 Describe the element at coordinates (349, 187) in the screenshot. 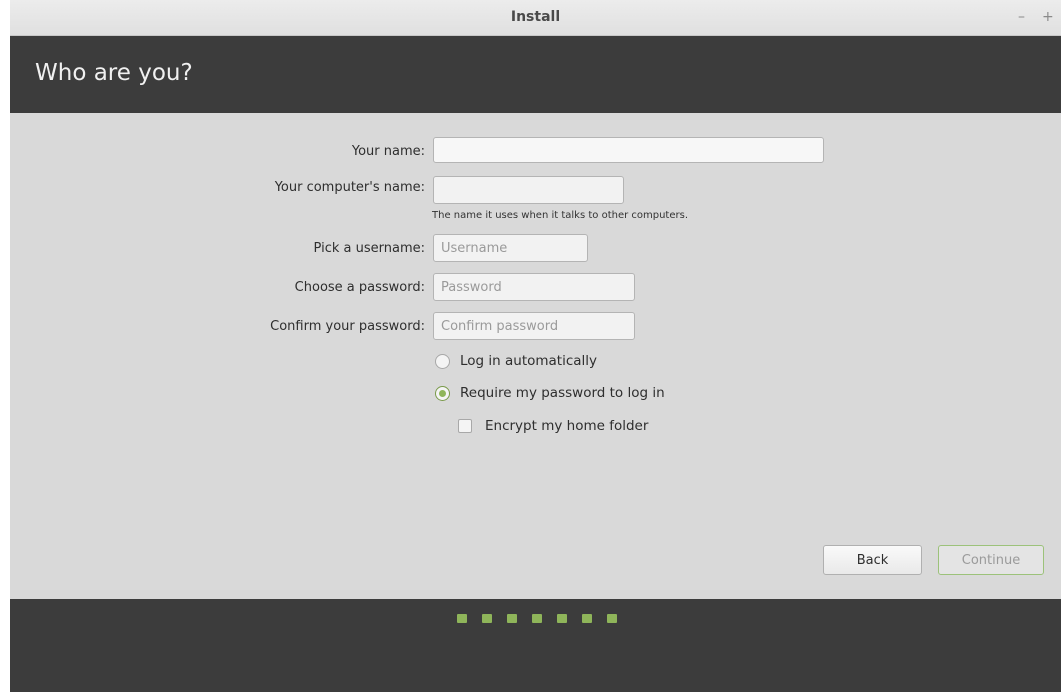

I see `computer-name-label: Your computer's name:` at that location.